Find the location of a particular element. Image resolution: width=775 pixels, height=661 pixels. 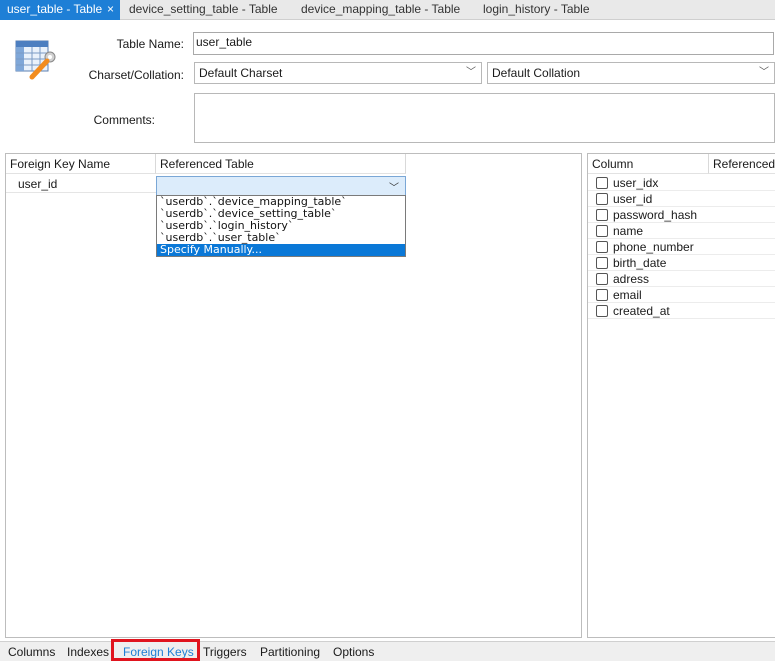

fk-name-cell: user_id is located at coordinates (37, 184).